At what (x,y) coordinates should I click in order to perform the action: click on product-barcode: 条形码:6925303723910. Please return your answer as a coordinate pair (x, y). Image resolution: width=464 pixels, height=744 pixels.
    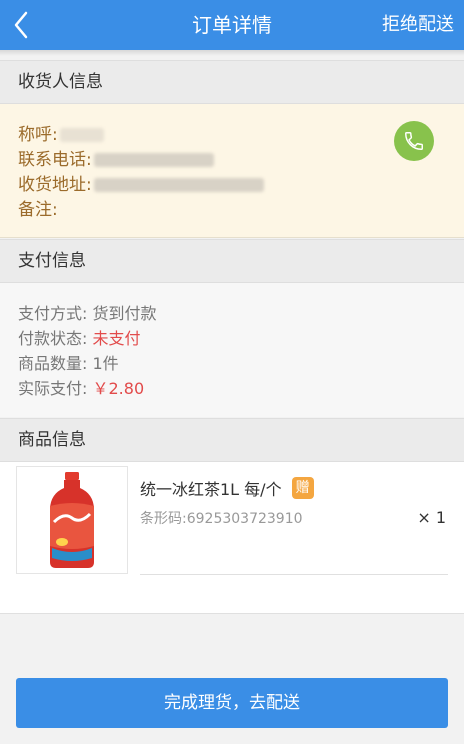
    Looking at the image, I should click on (221, 519).